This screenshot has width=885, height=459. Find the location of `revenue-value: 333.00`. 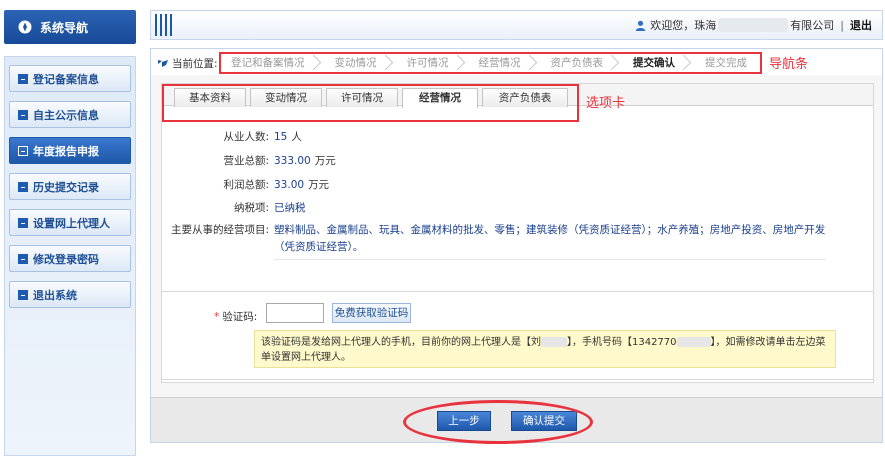

revenue-value: 333.00 is located at coordinates (292, 161).